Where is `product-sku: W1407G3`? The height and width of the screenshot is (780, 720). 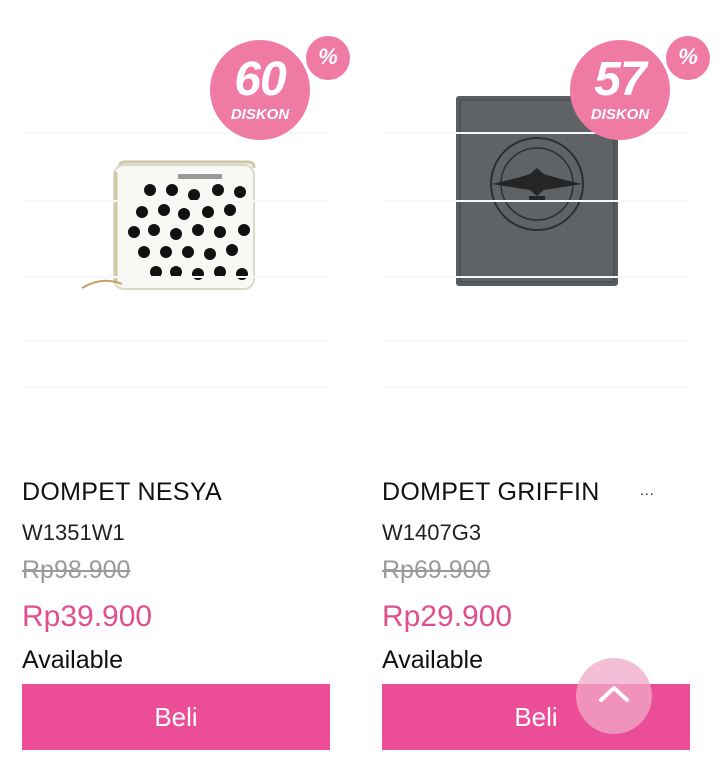
product-sku: W1407G3 is located at coordinates (432, 532).